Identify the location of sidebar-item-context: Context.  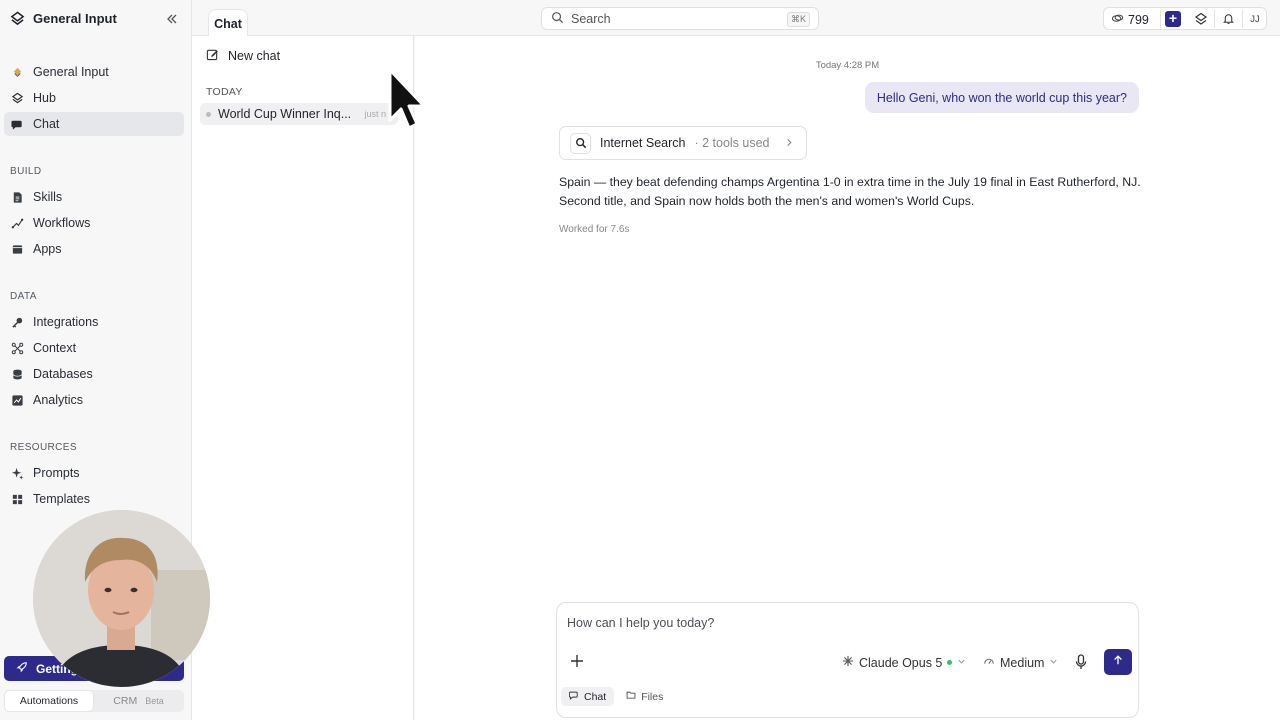
(94, 348).